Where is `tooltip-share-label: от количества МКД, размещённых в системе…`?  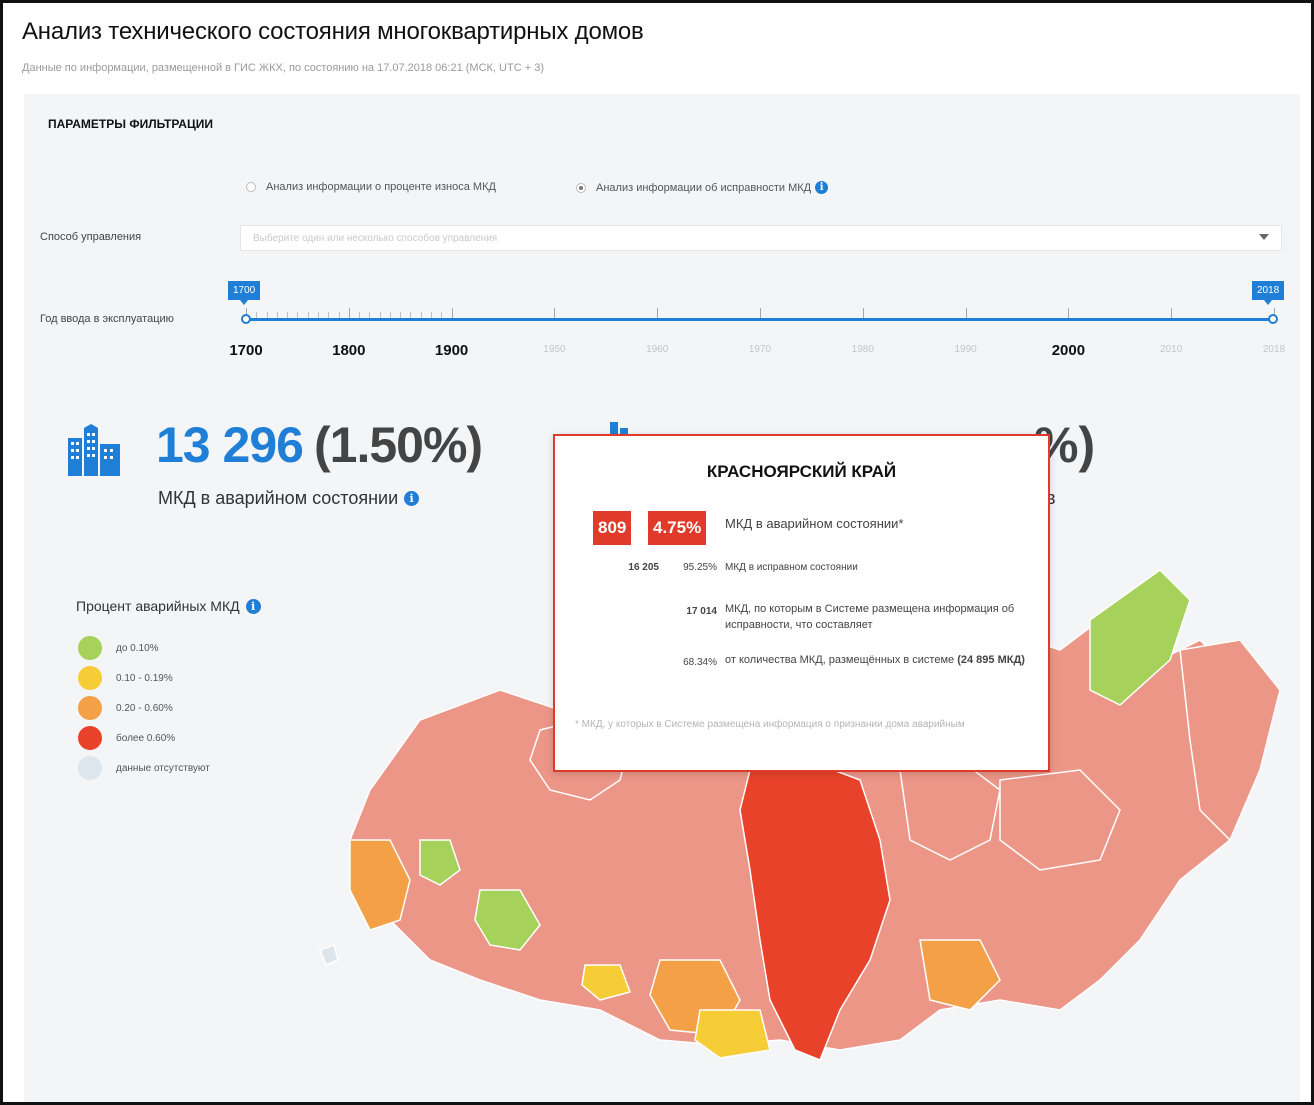
tooltip-share-label: от количества МКД, размещённых в системе… is located at coordinates (880, 660).